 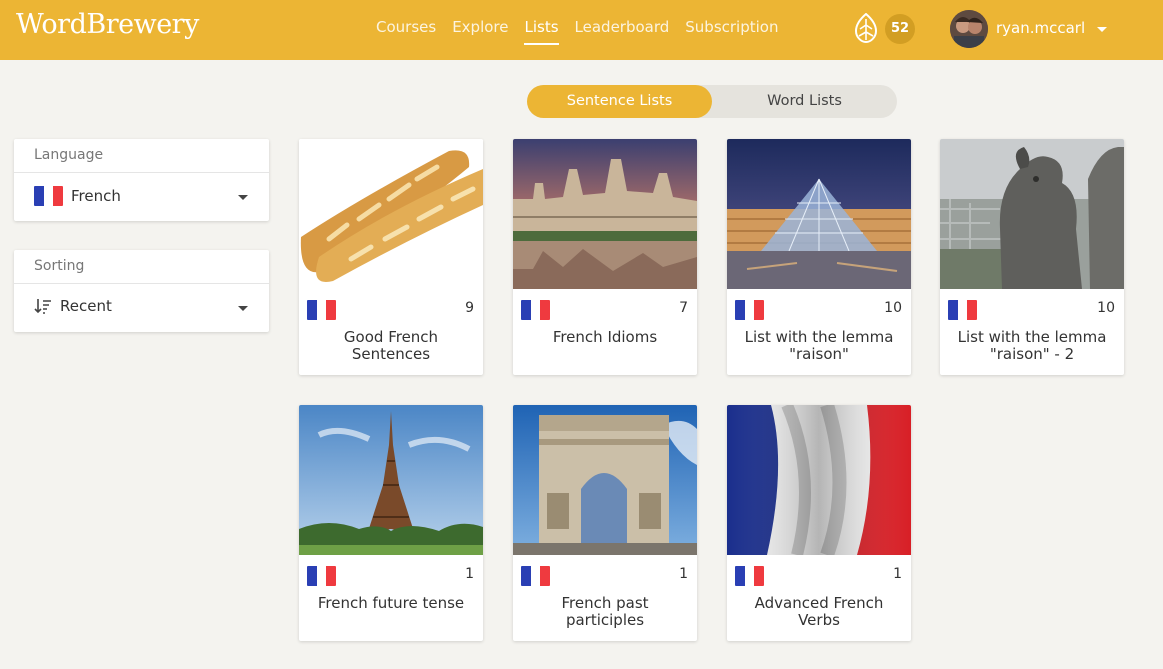 What do you see at coordinates (391, 345) in the screenshot?
I see `card-title: Good French Sentences` at bounding box center [391, 345].